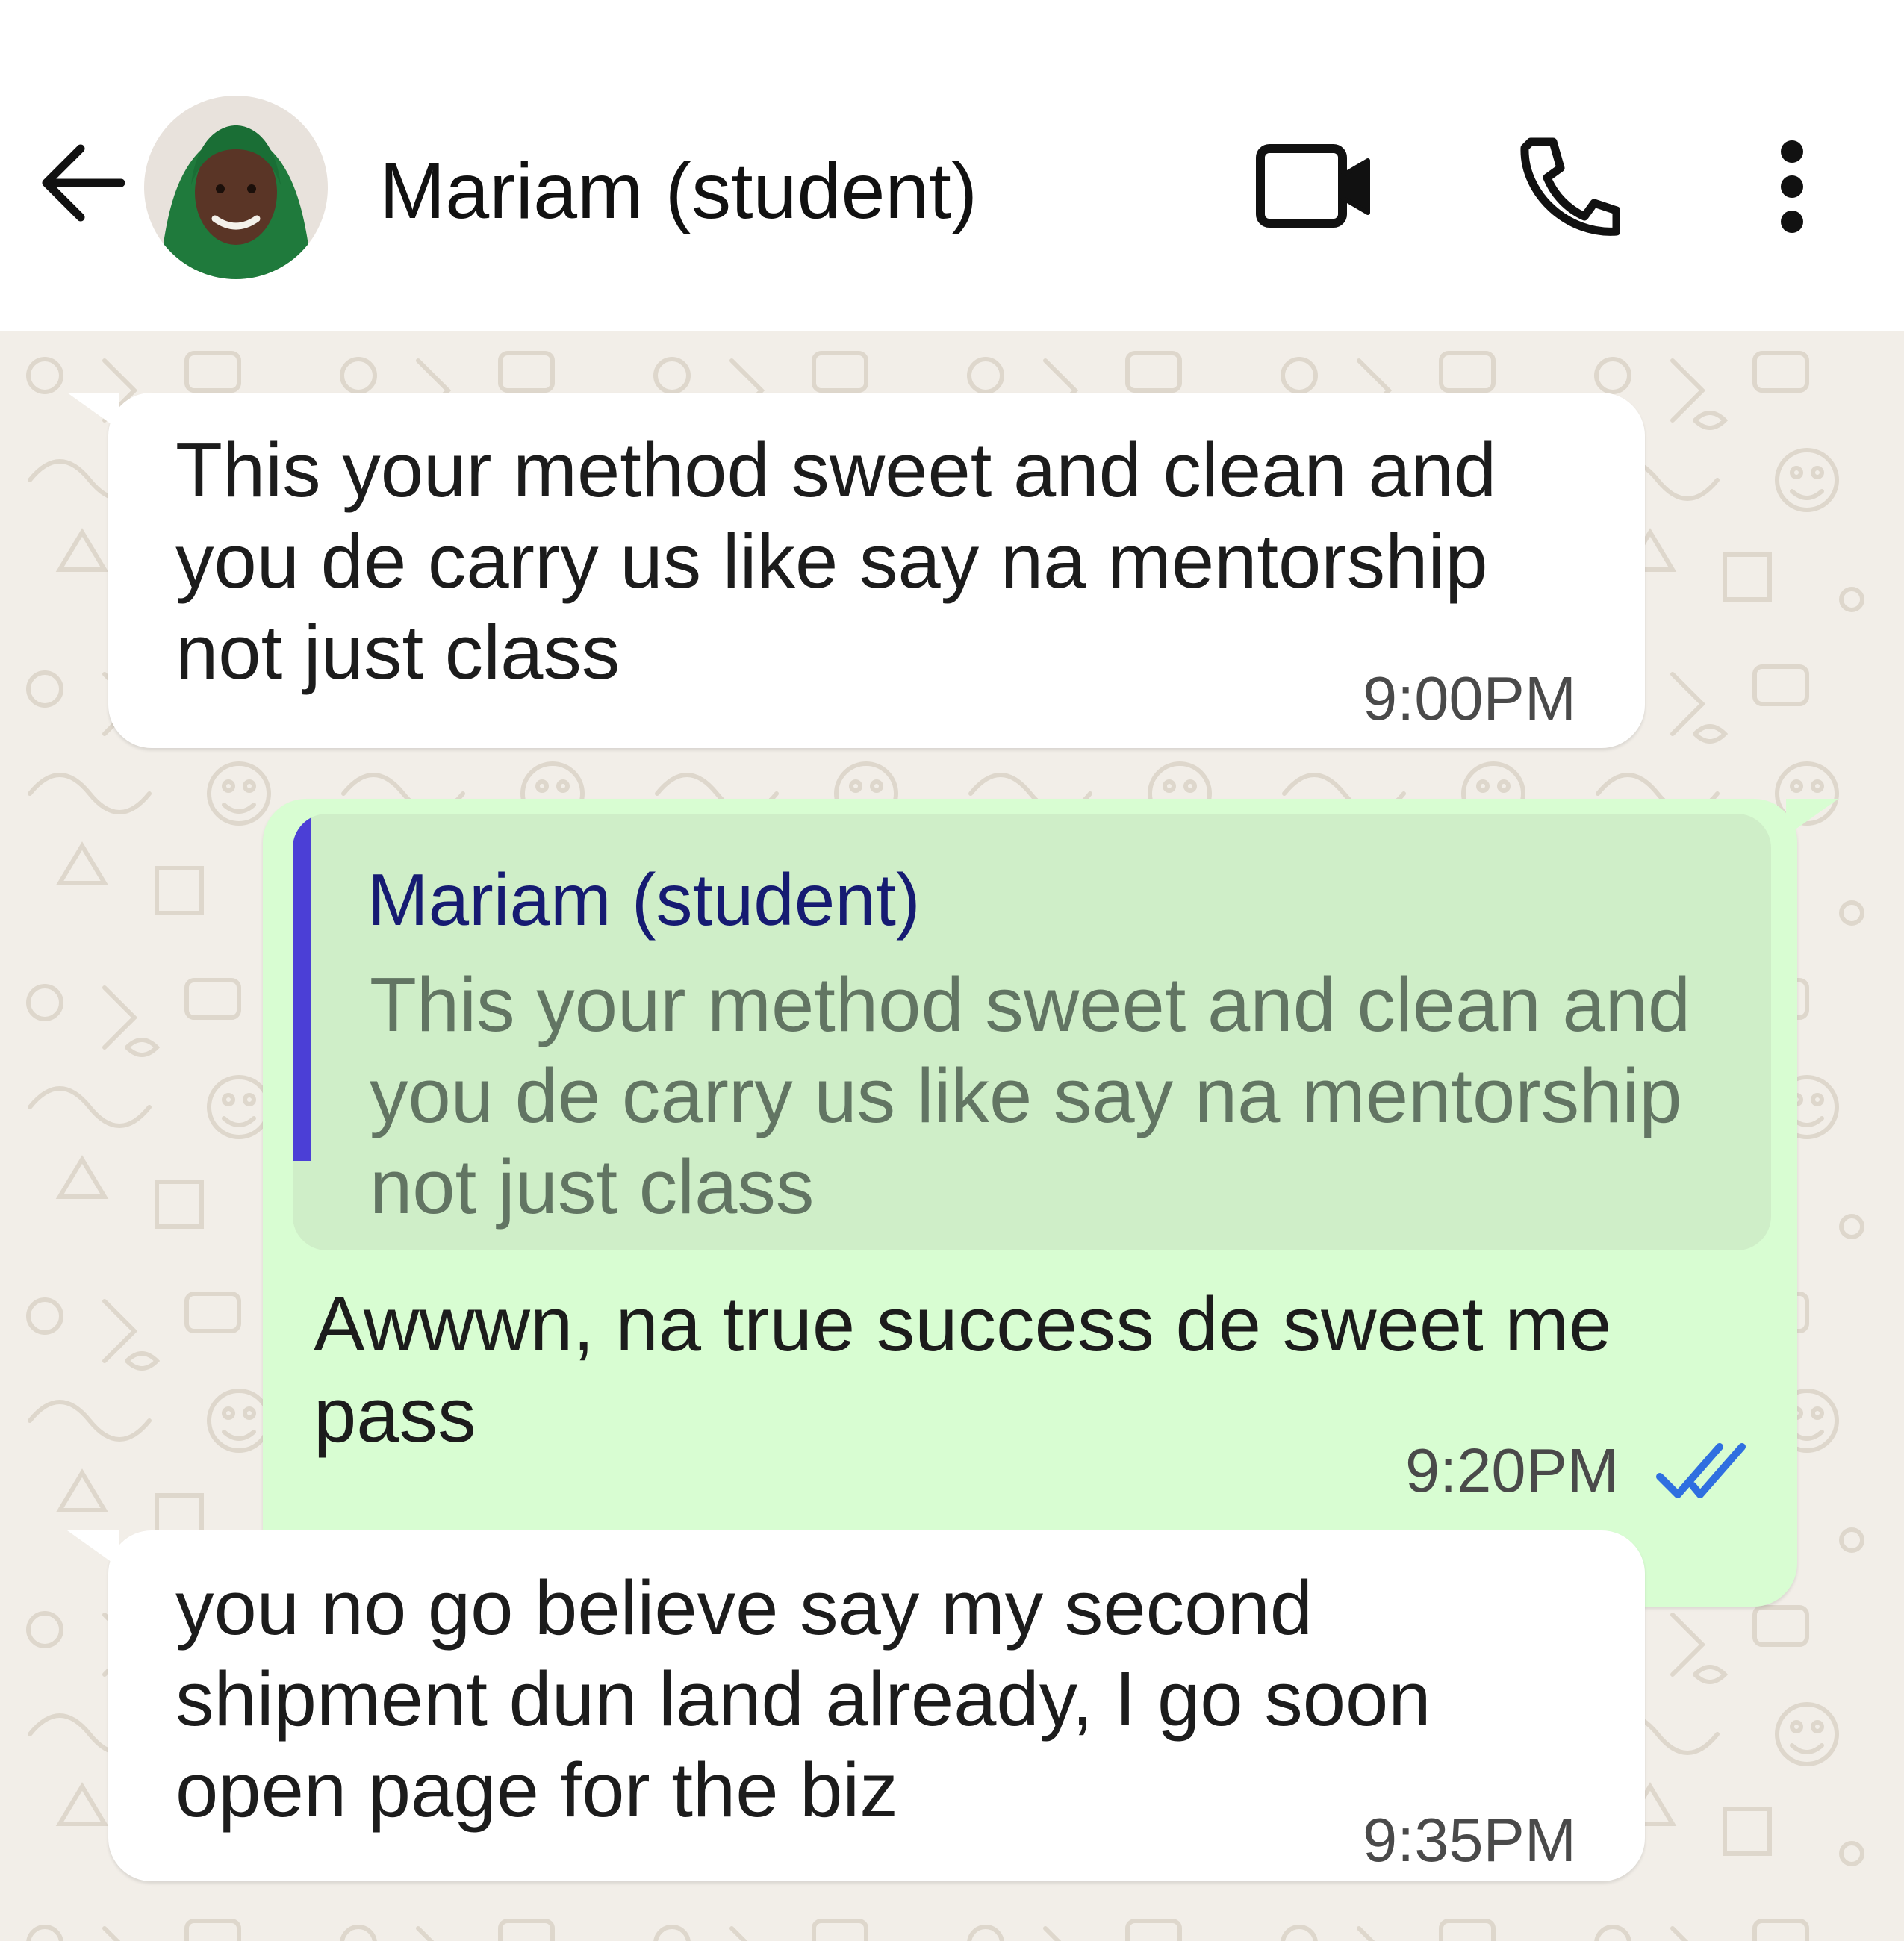 The image size is (1904, 1941). Describe the element at coordinates (536, 1790) in the screenshot. I see `message-line: open page for the biz` at that location.